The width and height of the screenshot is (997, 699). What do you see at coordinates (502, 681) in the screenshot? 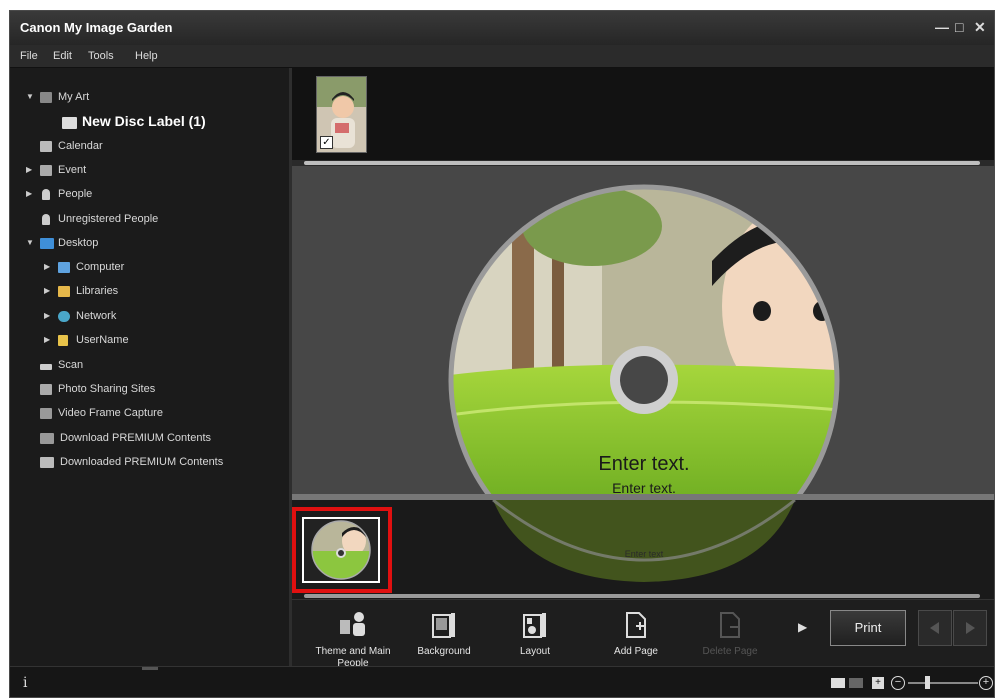
I see `status-bar: i + − +` at bounding box center [502, 681].